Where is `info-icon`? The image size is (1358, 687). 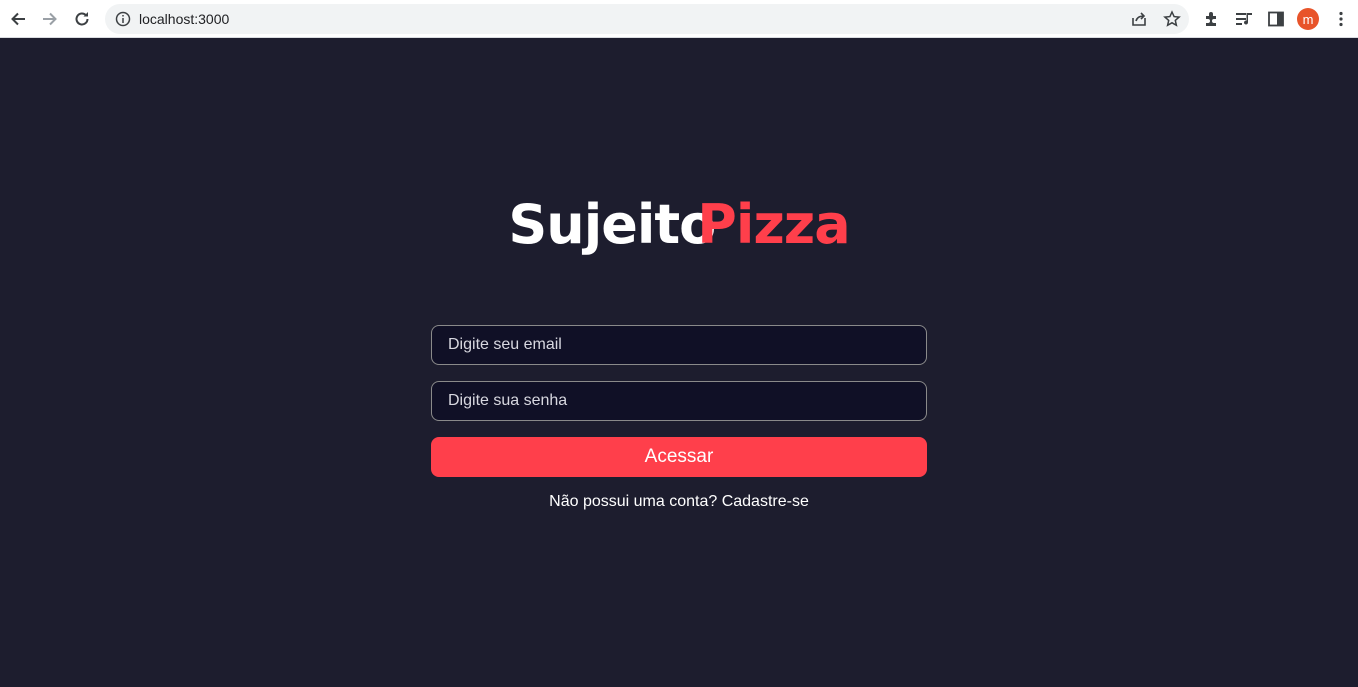
info-icon is located at coordinates (123, 19).